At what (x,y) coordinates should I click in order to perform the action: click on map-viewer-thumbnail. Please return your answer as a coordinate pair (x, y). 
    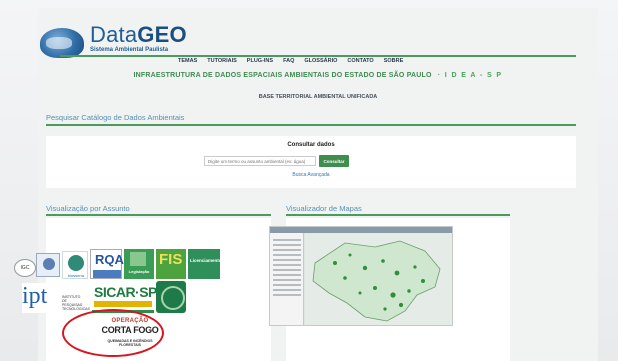
    Looking at the image, I should click on (361, 276).